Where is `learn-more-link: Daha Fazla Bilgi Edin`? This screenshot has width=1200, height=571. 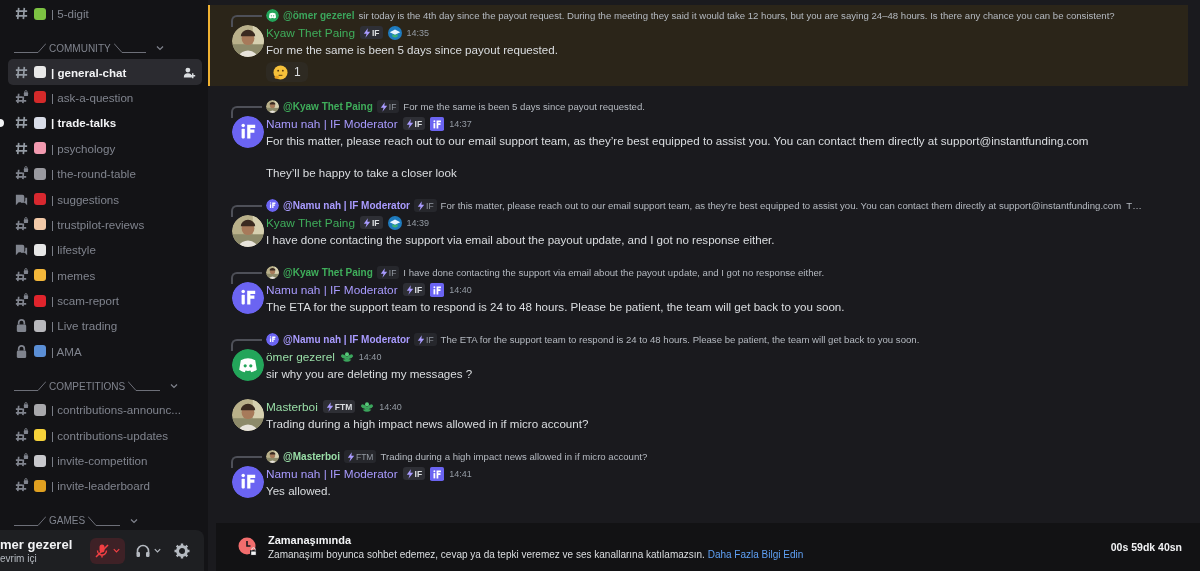
learn-more-link: Daha Fazla Bilgi Edin is located at coordinates (755, 554).